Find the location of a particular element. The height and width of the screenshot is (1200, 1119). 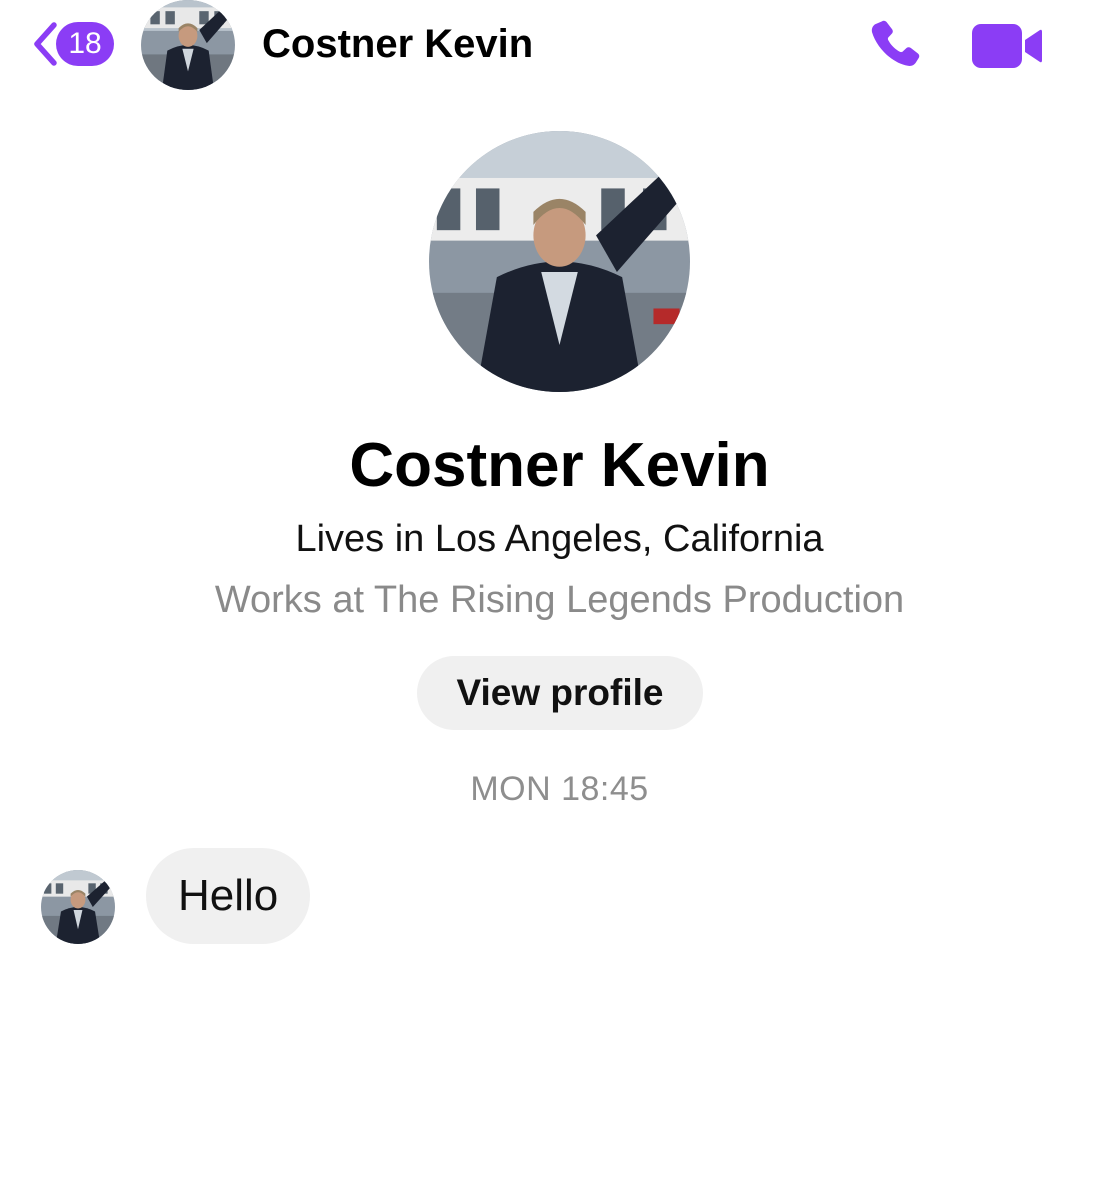

sender-avatar is located at coordinates (78, 907).